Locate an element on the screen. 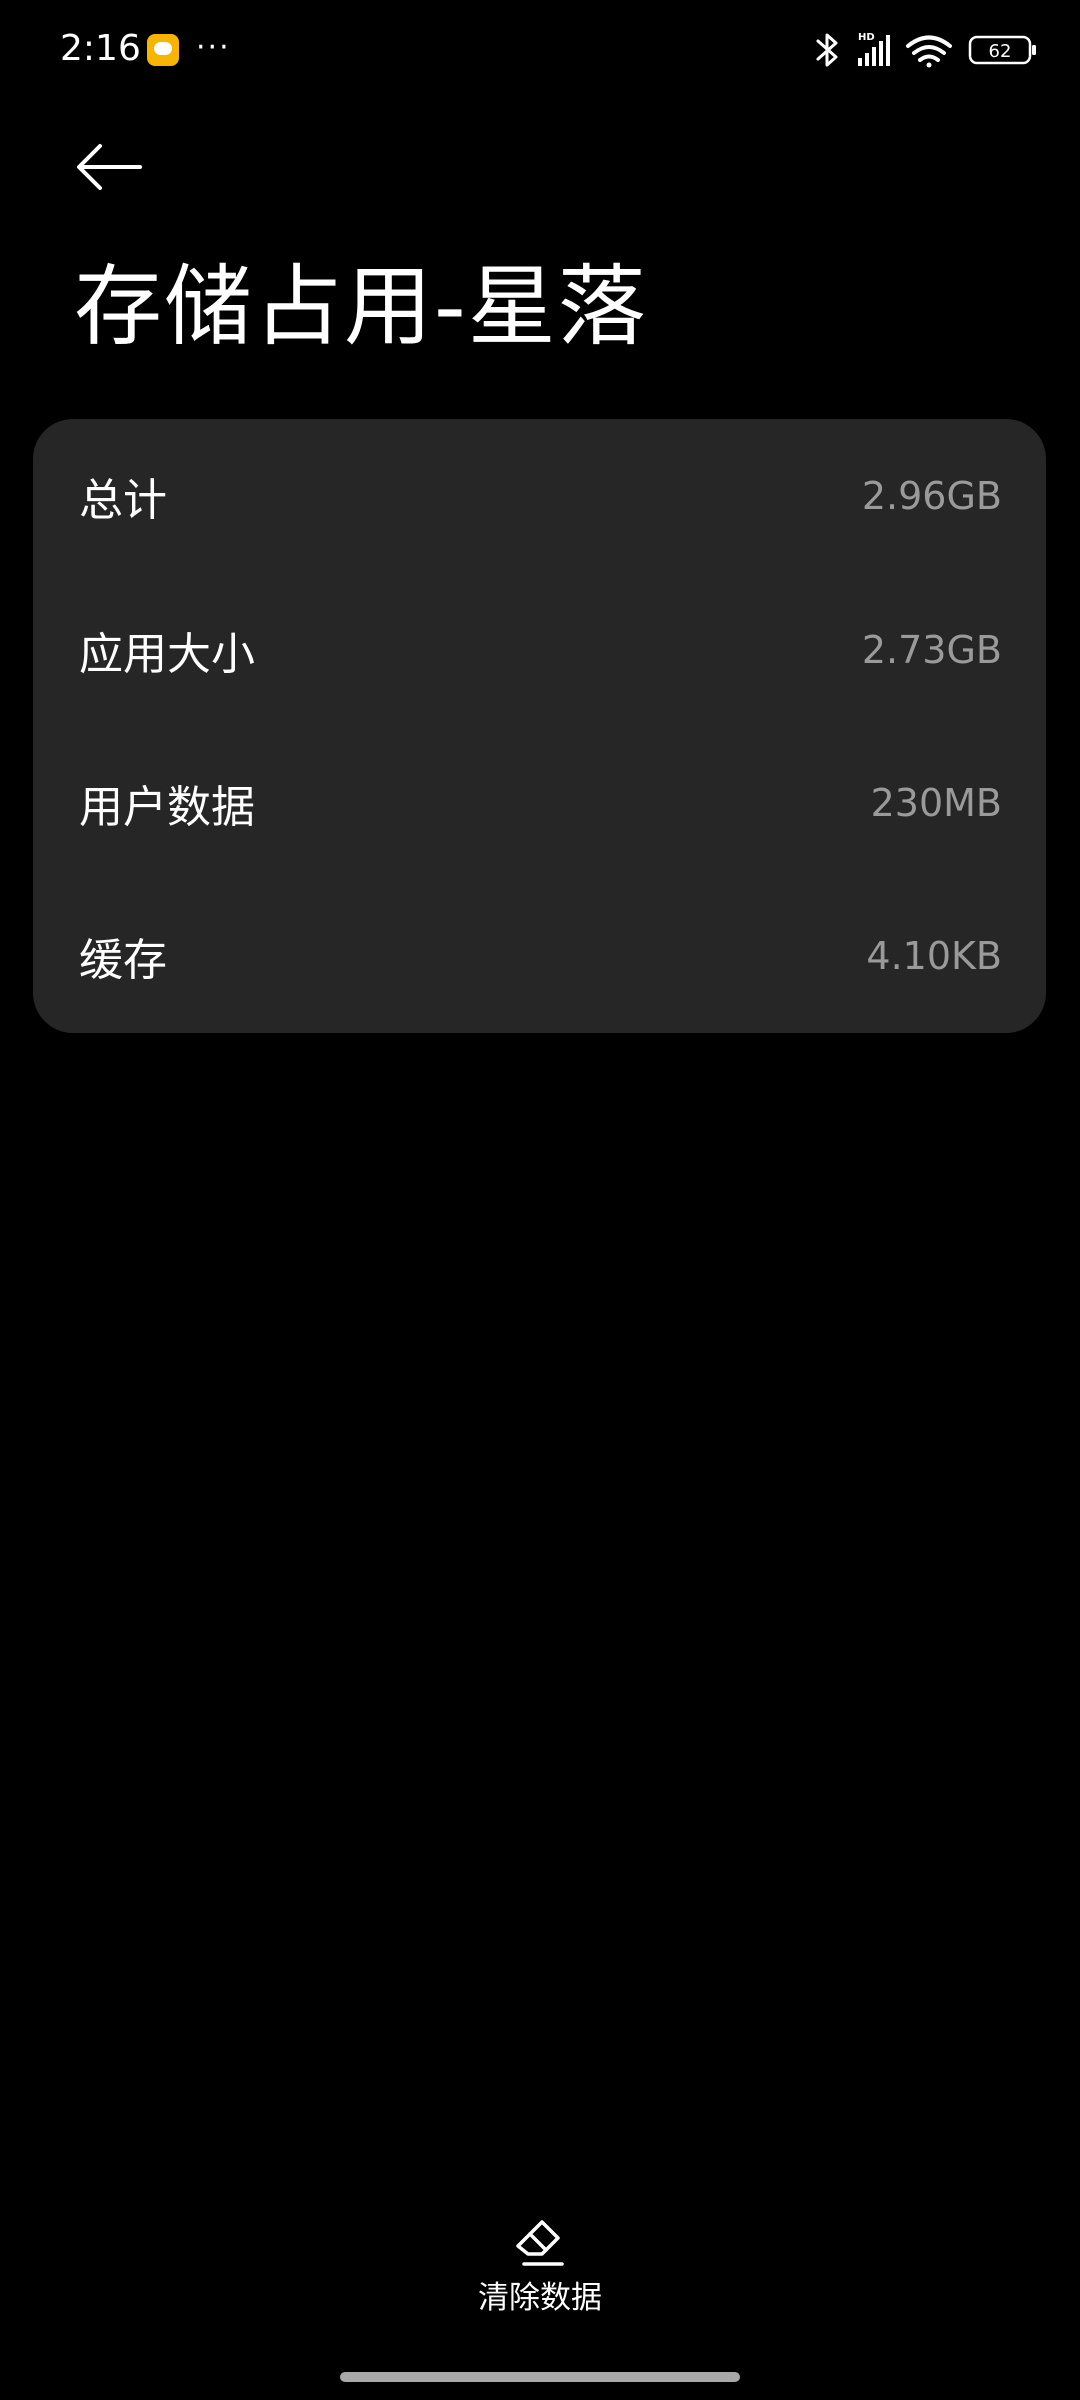 This screenshot has width=1080, height=2400. storage-row-cache: 缓存 4.10KB is located at coordinates (539, 956).